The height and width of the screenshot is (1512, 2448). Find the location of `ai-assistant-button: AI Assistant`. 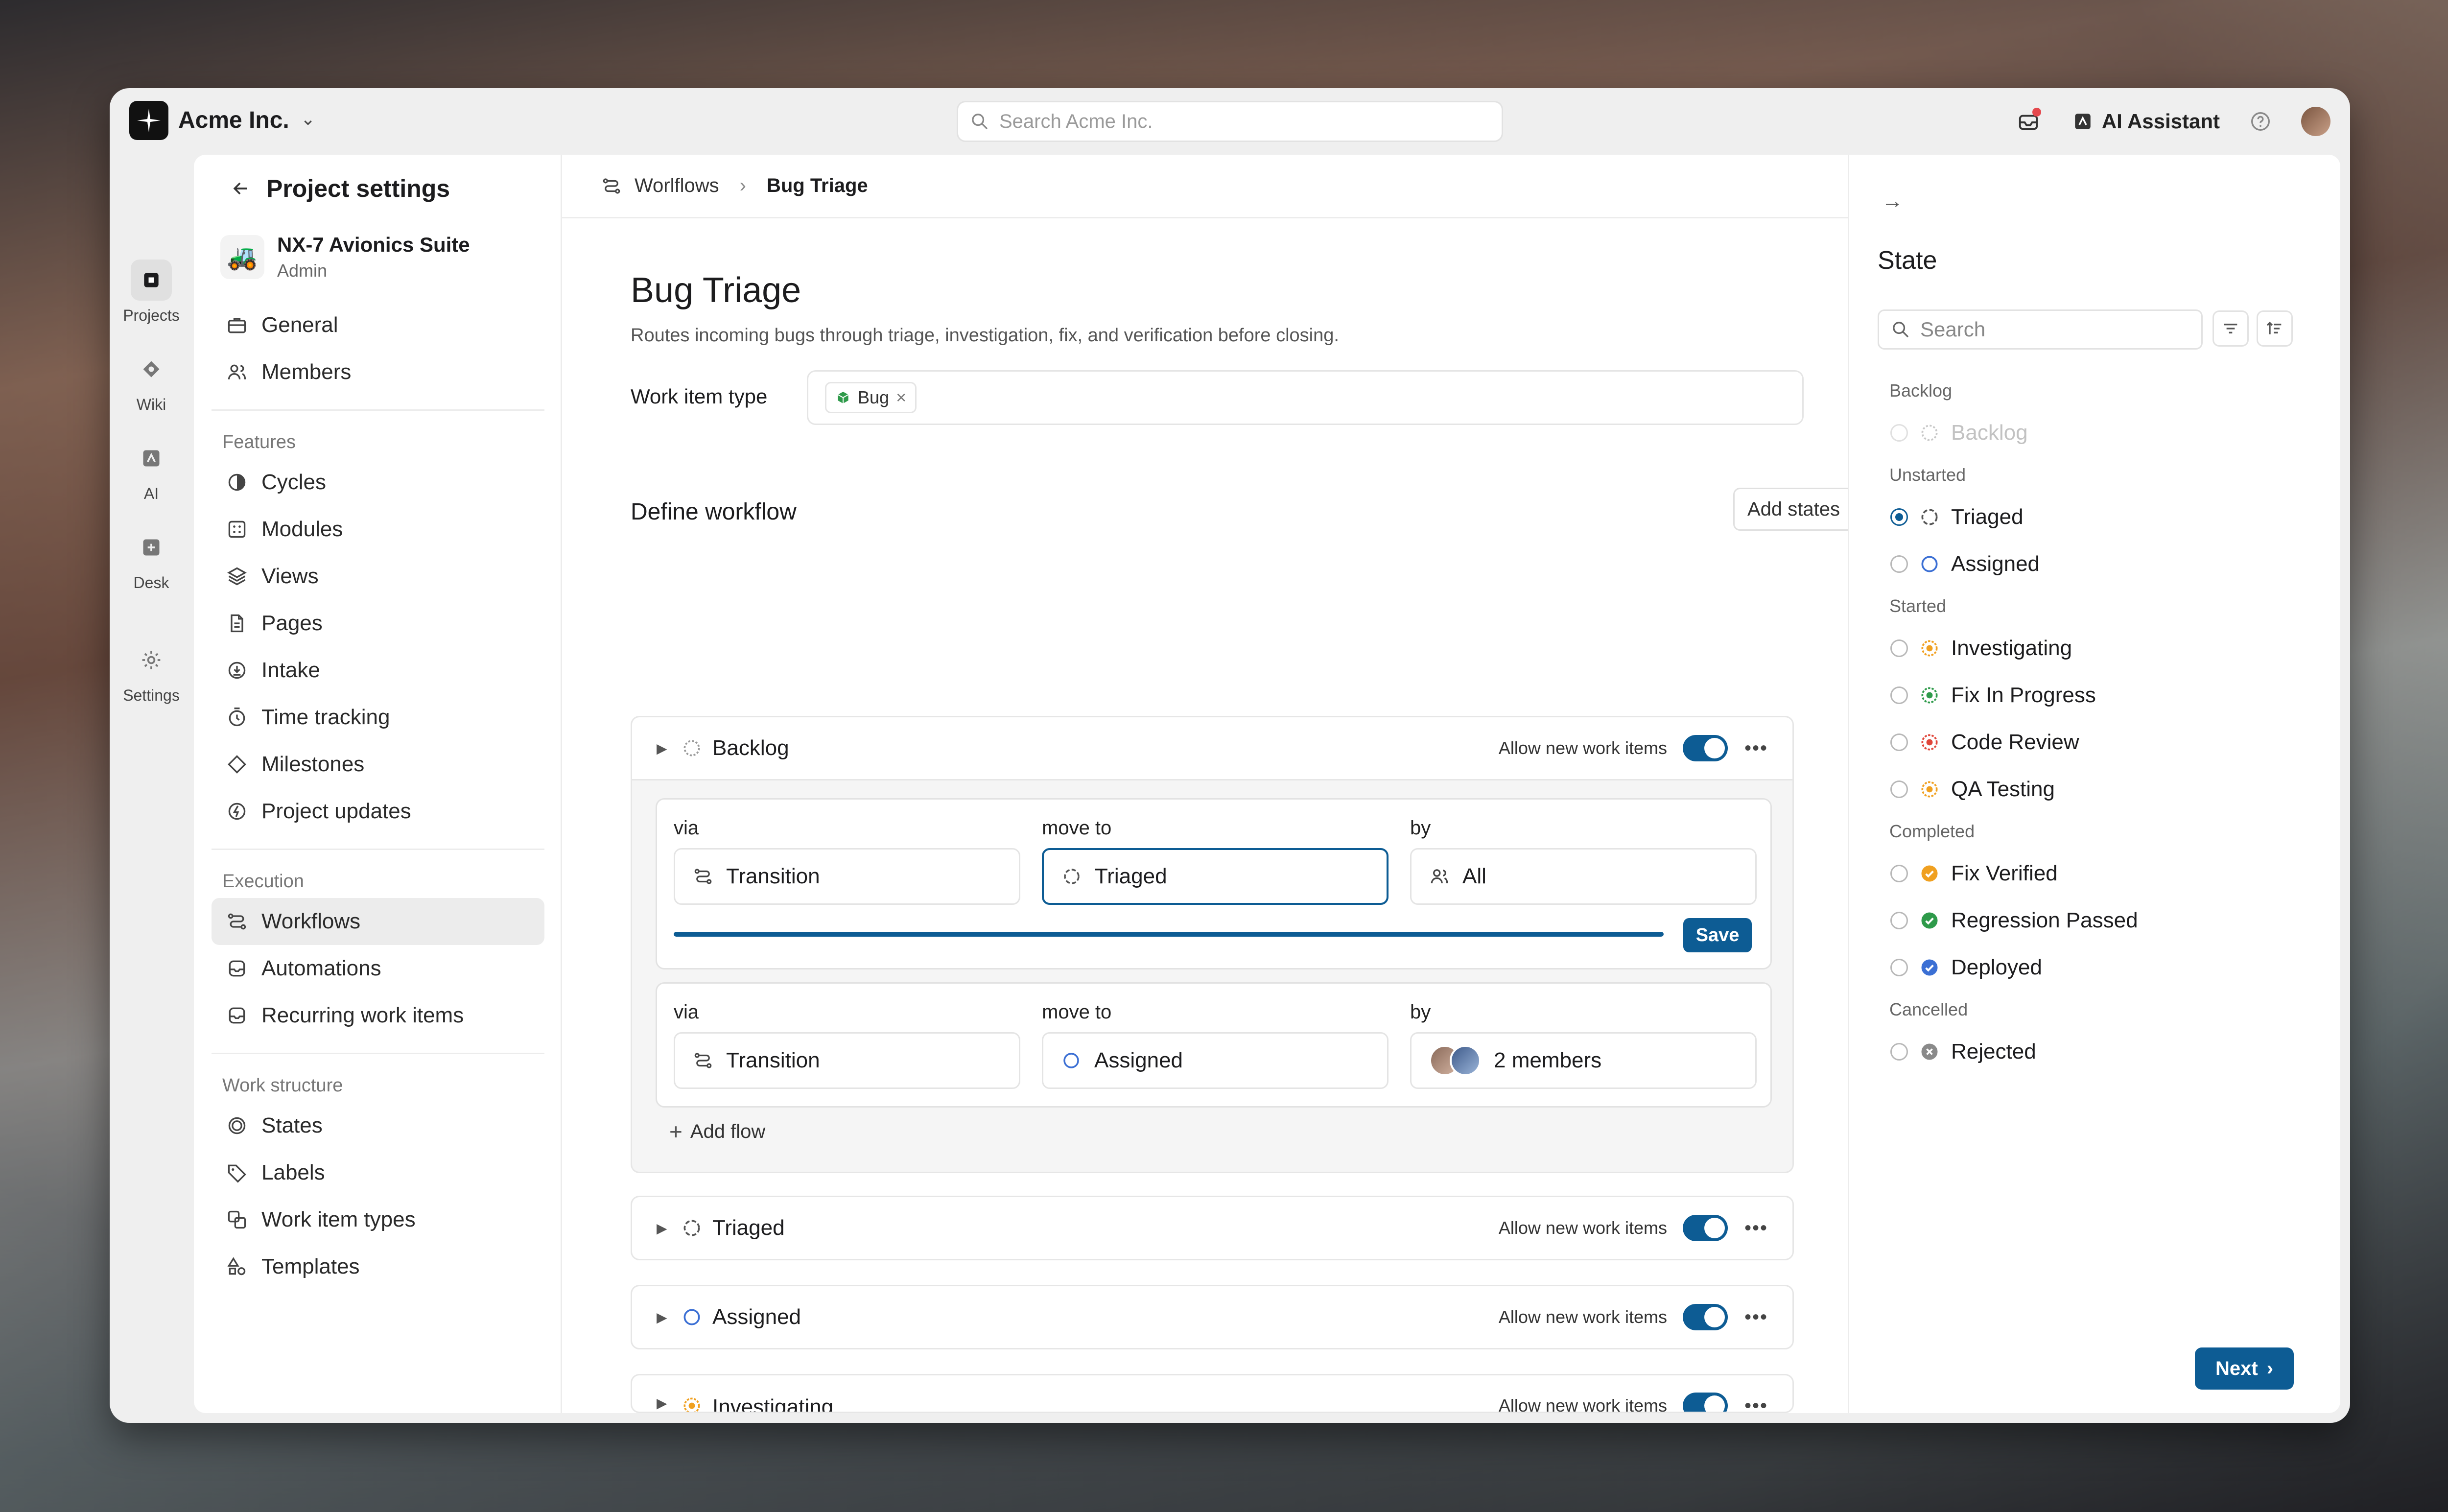

ai-assistant-button: AI Assistant is located at coordinates (2146, 121).